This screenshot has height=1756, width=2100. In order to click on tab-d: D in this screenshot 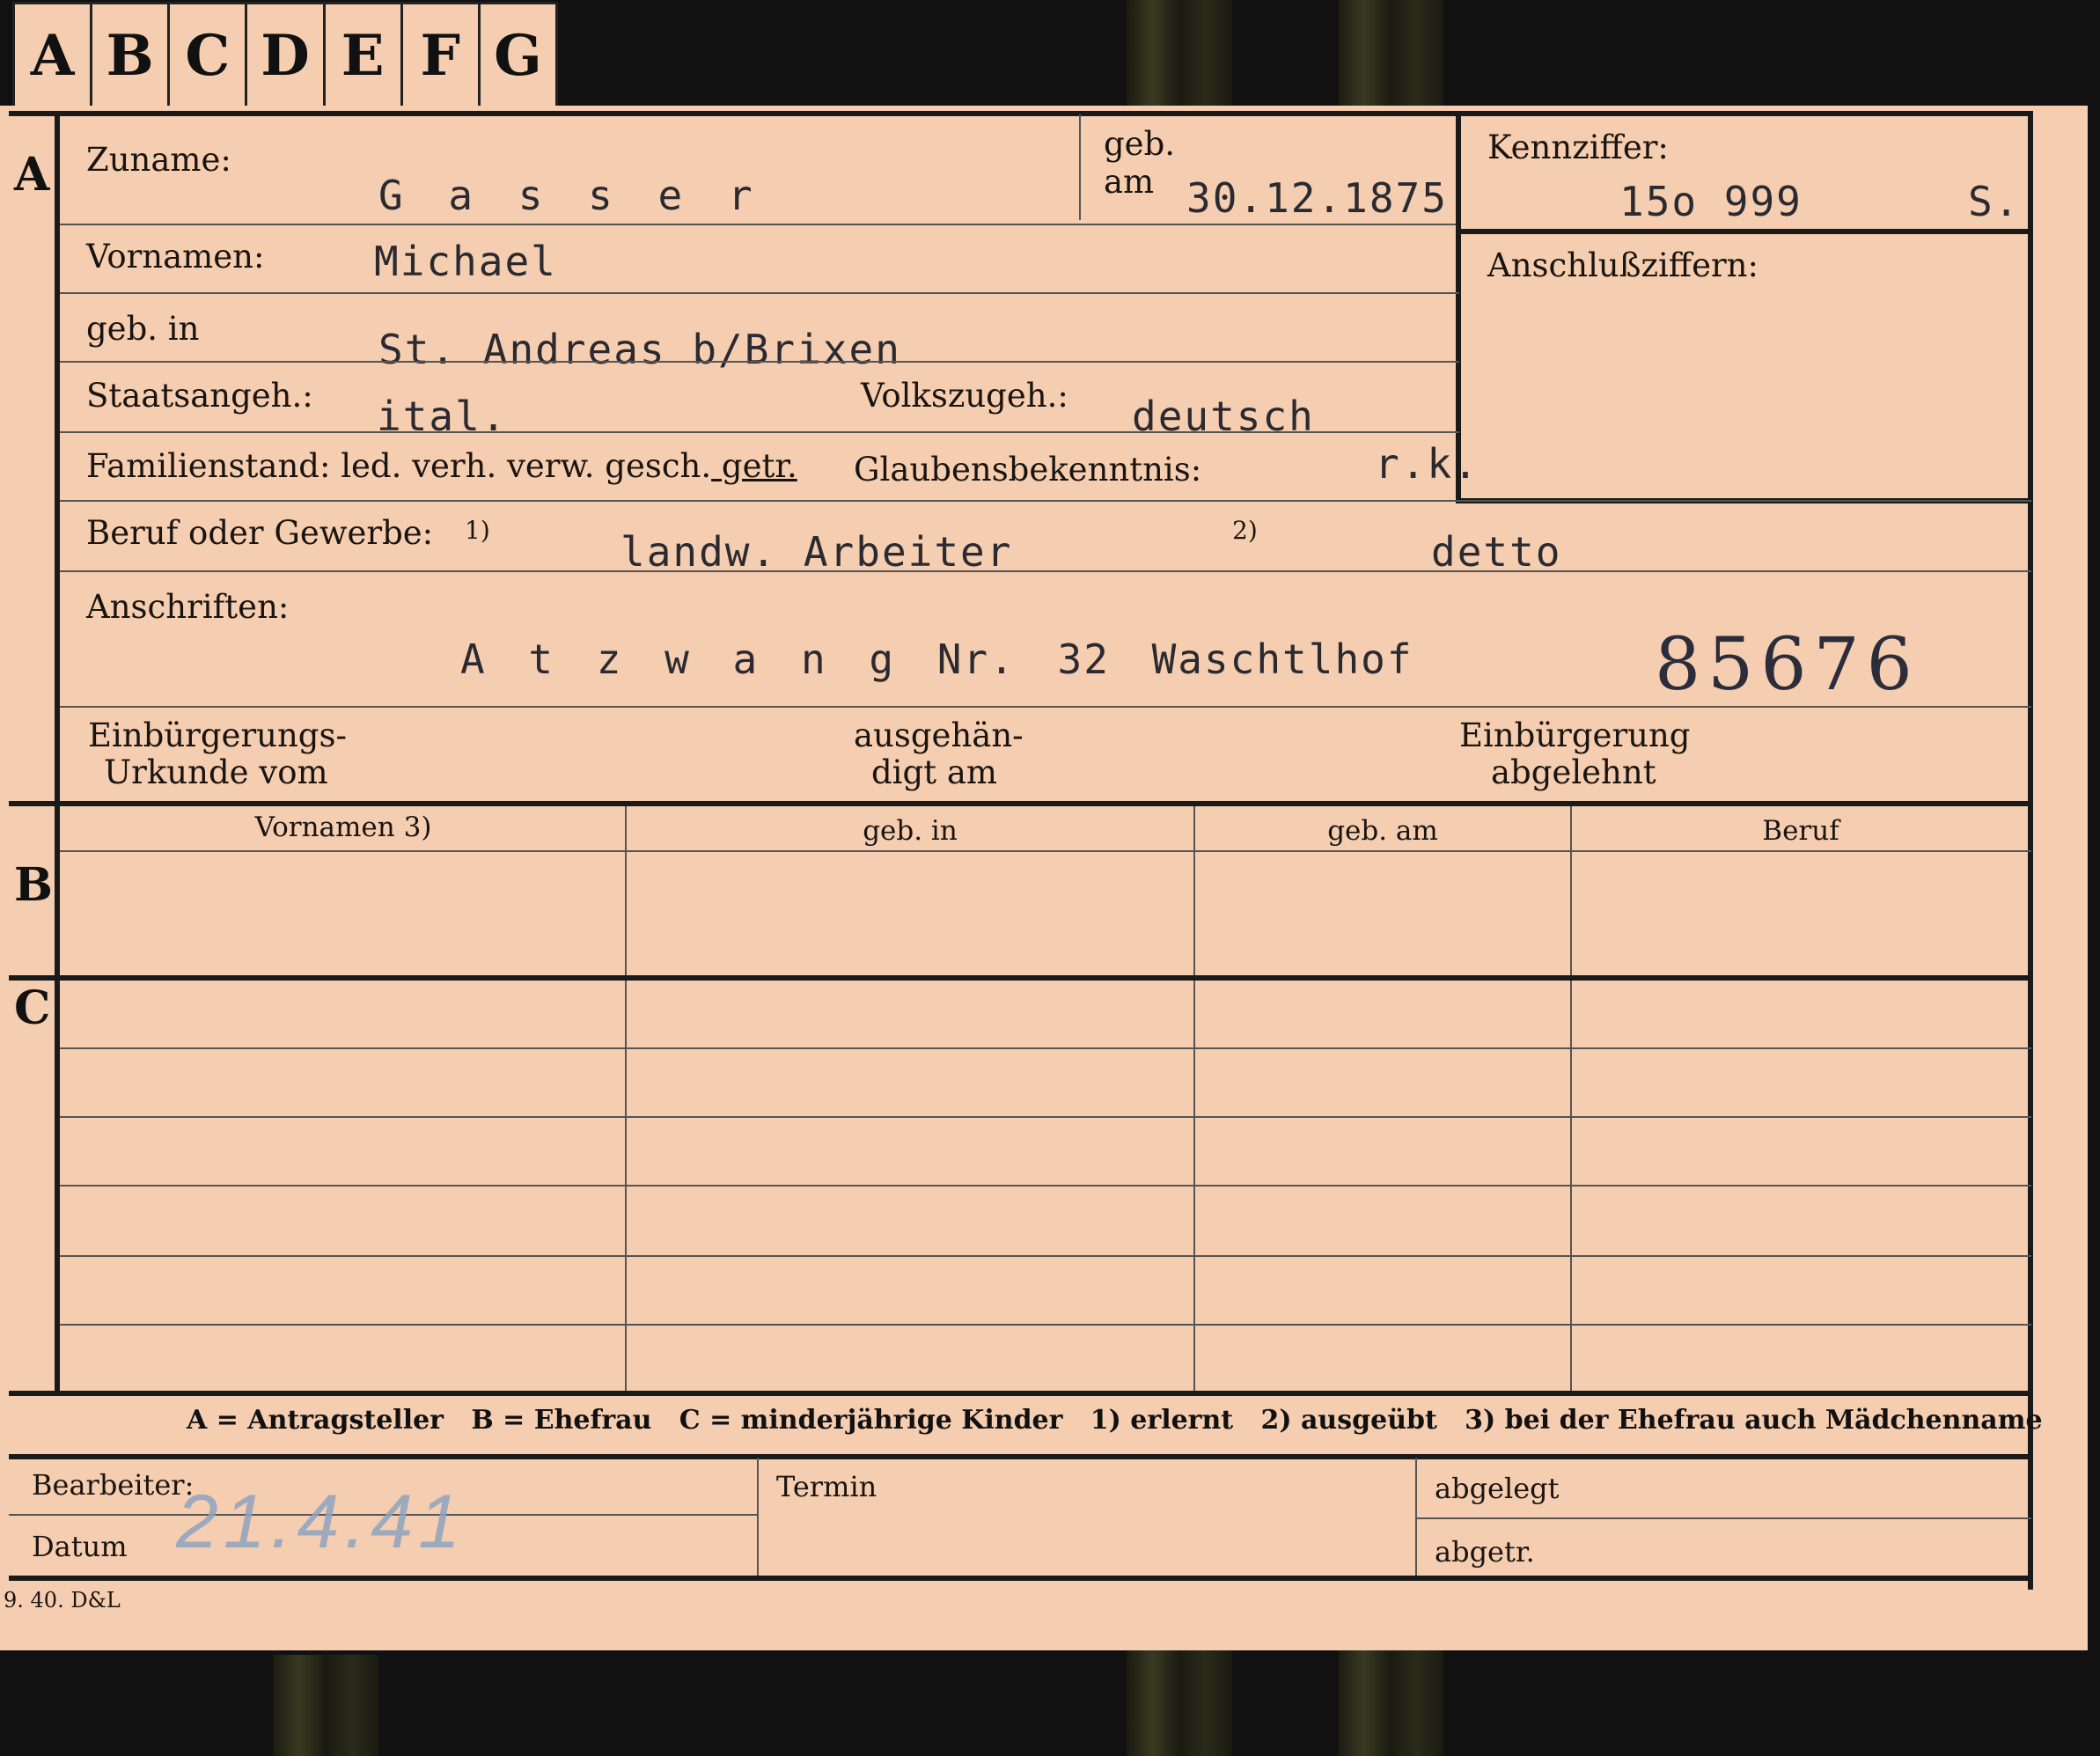, I will do `click(286, 55)`.